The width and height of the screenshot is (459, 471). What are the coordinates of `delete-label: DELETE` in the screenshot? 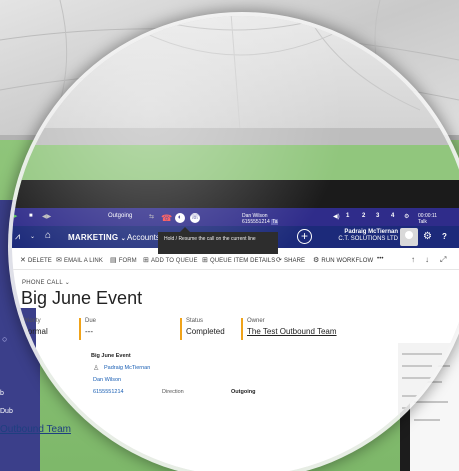 It's located at (39, 261).